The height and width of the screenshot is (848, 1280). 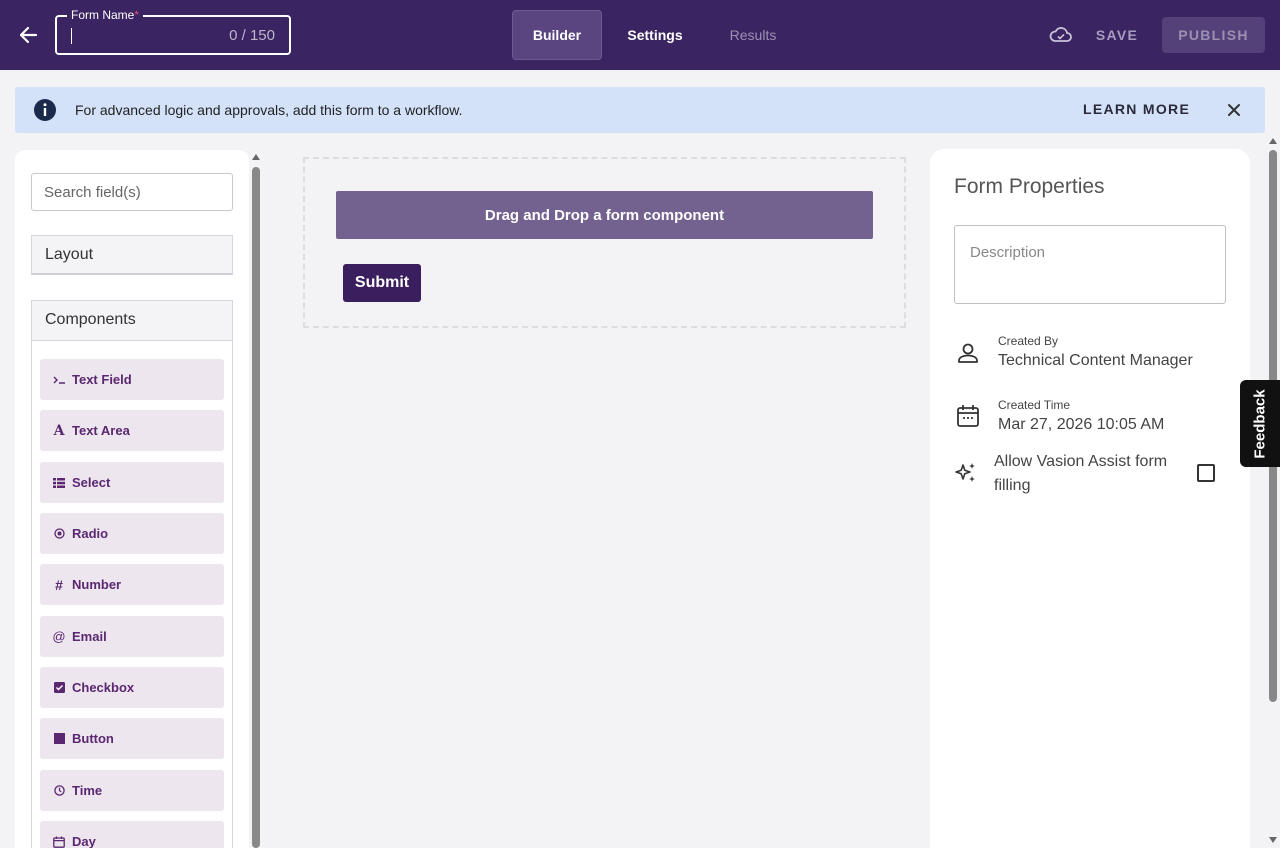 What do you see at coordinates (45, 110) in the screenshot?
I see `info-icon` at bounding box center [45, 110].